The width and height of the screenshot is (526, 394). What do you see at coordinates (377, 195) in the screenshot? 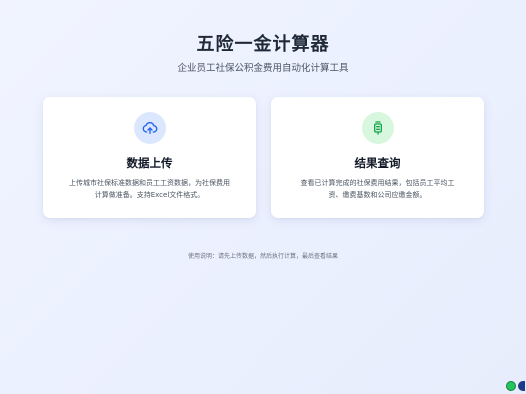
I see `result-query-card-description-line-2: 资、缴费基数和公司应缴金额。` at bounding box center [377, 195].